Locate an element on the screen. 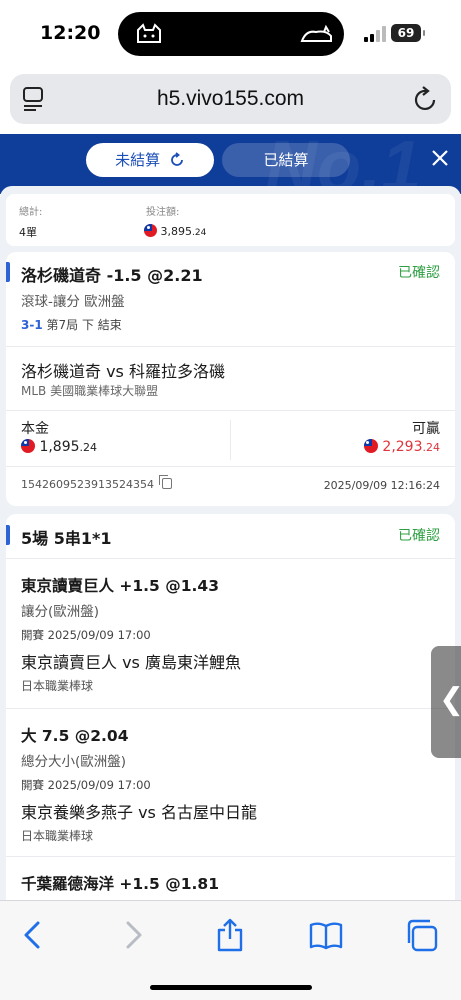  status-bar: 12:20 69 is located at coordinates (230, 34).